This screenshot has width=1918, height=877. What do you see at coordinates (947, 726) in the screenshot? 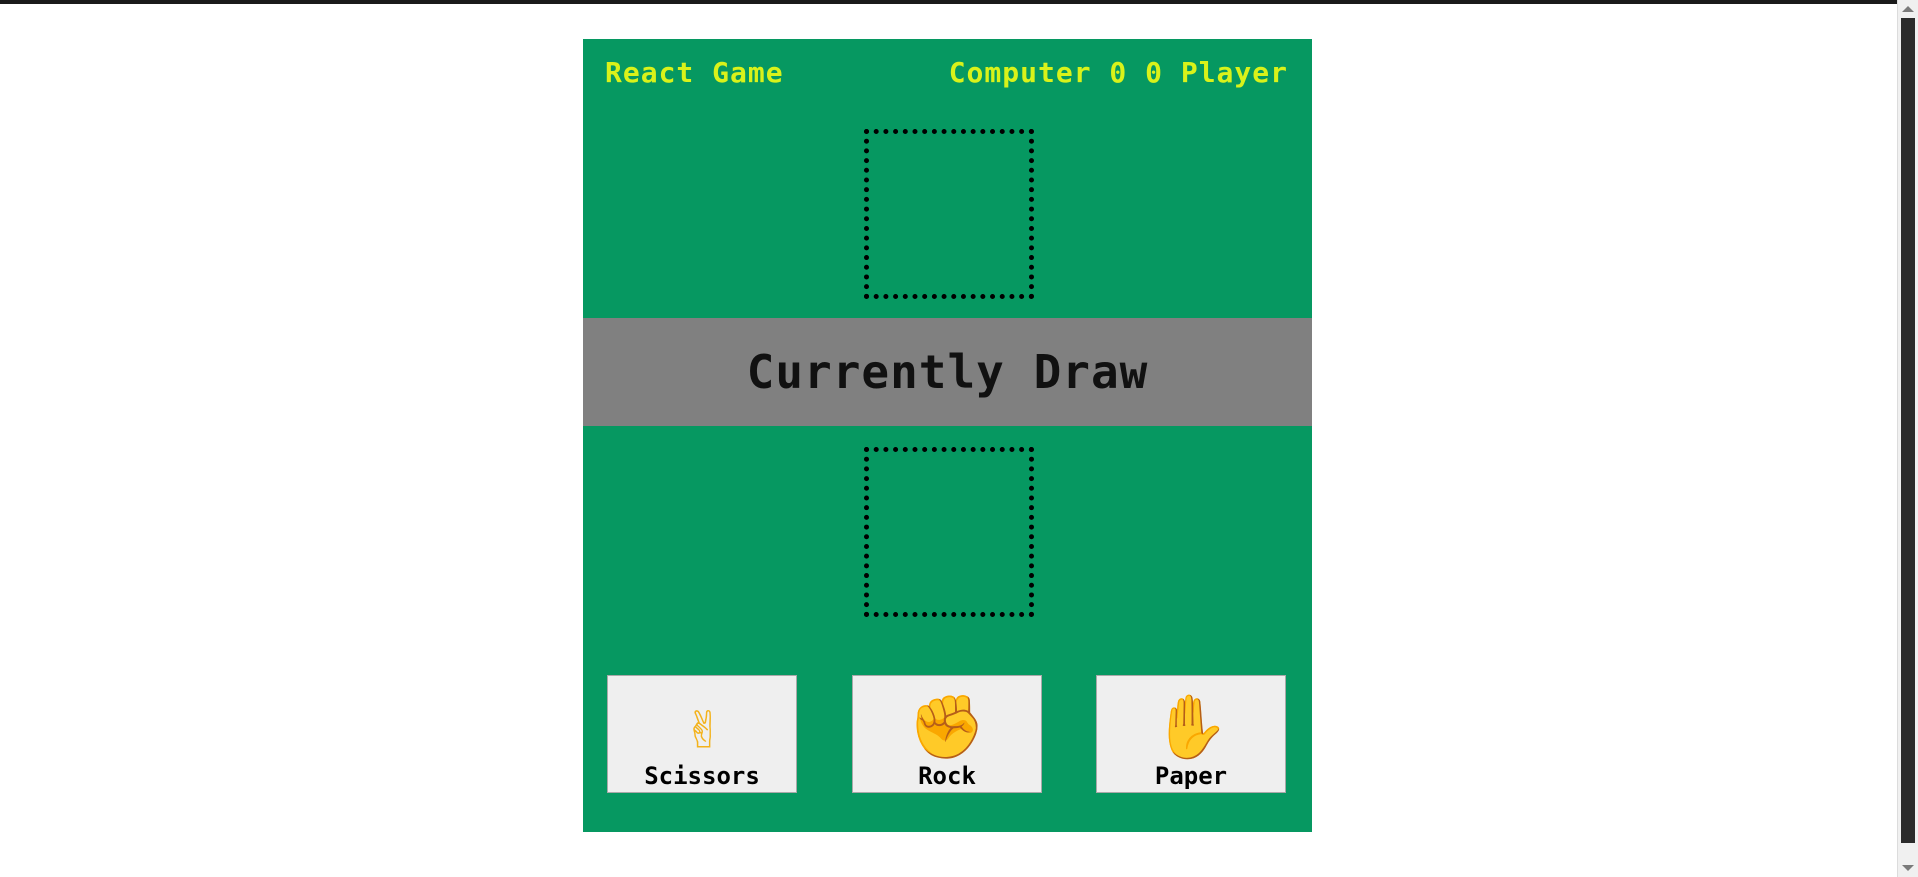
I see `rock-fist-icon: ✊` at bounding box center [947, 726].